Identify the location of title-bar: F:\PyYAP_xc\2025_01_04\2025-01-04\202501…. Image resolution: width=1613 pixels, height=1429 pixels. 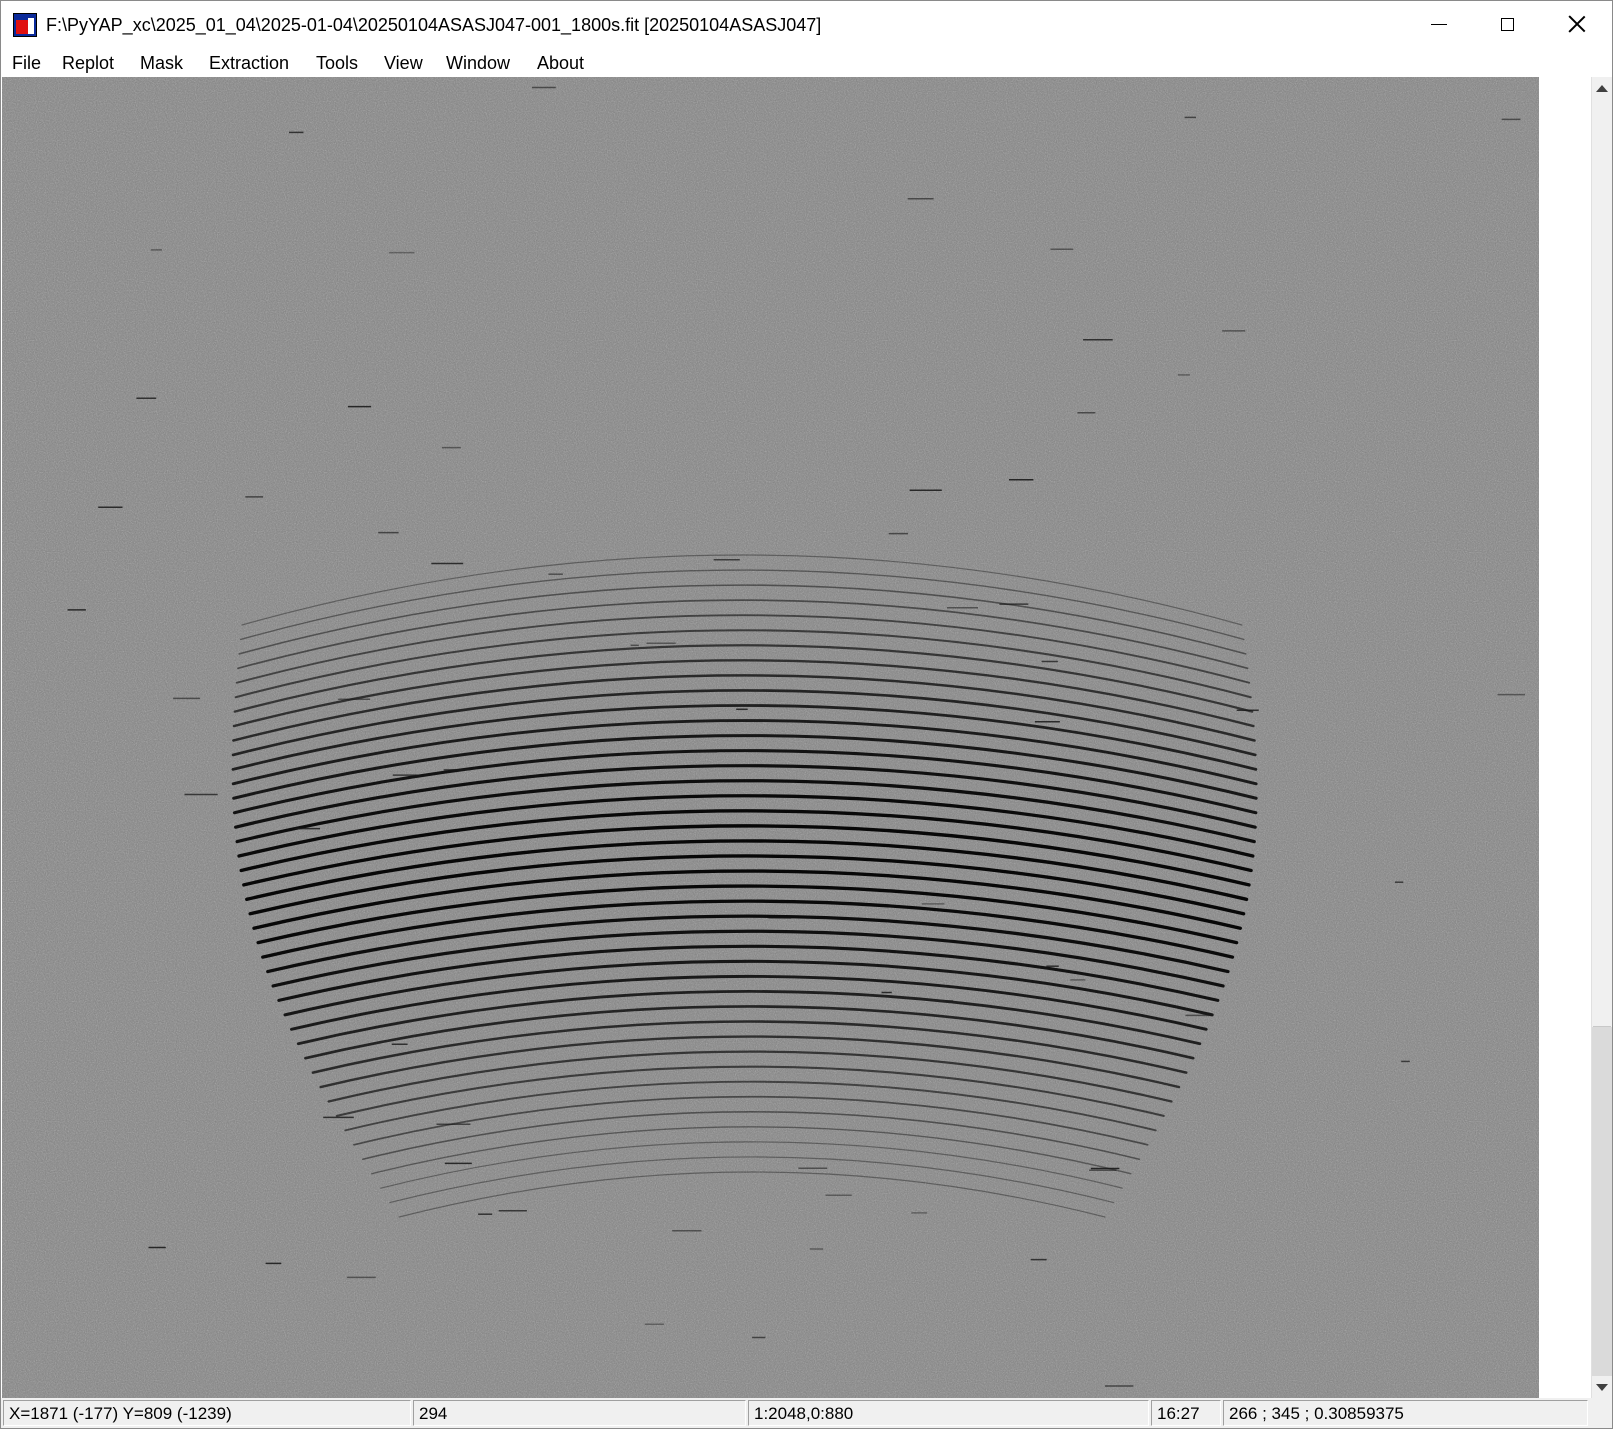
(806, 25).